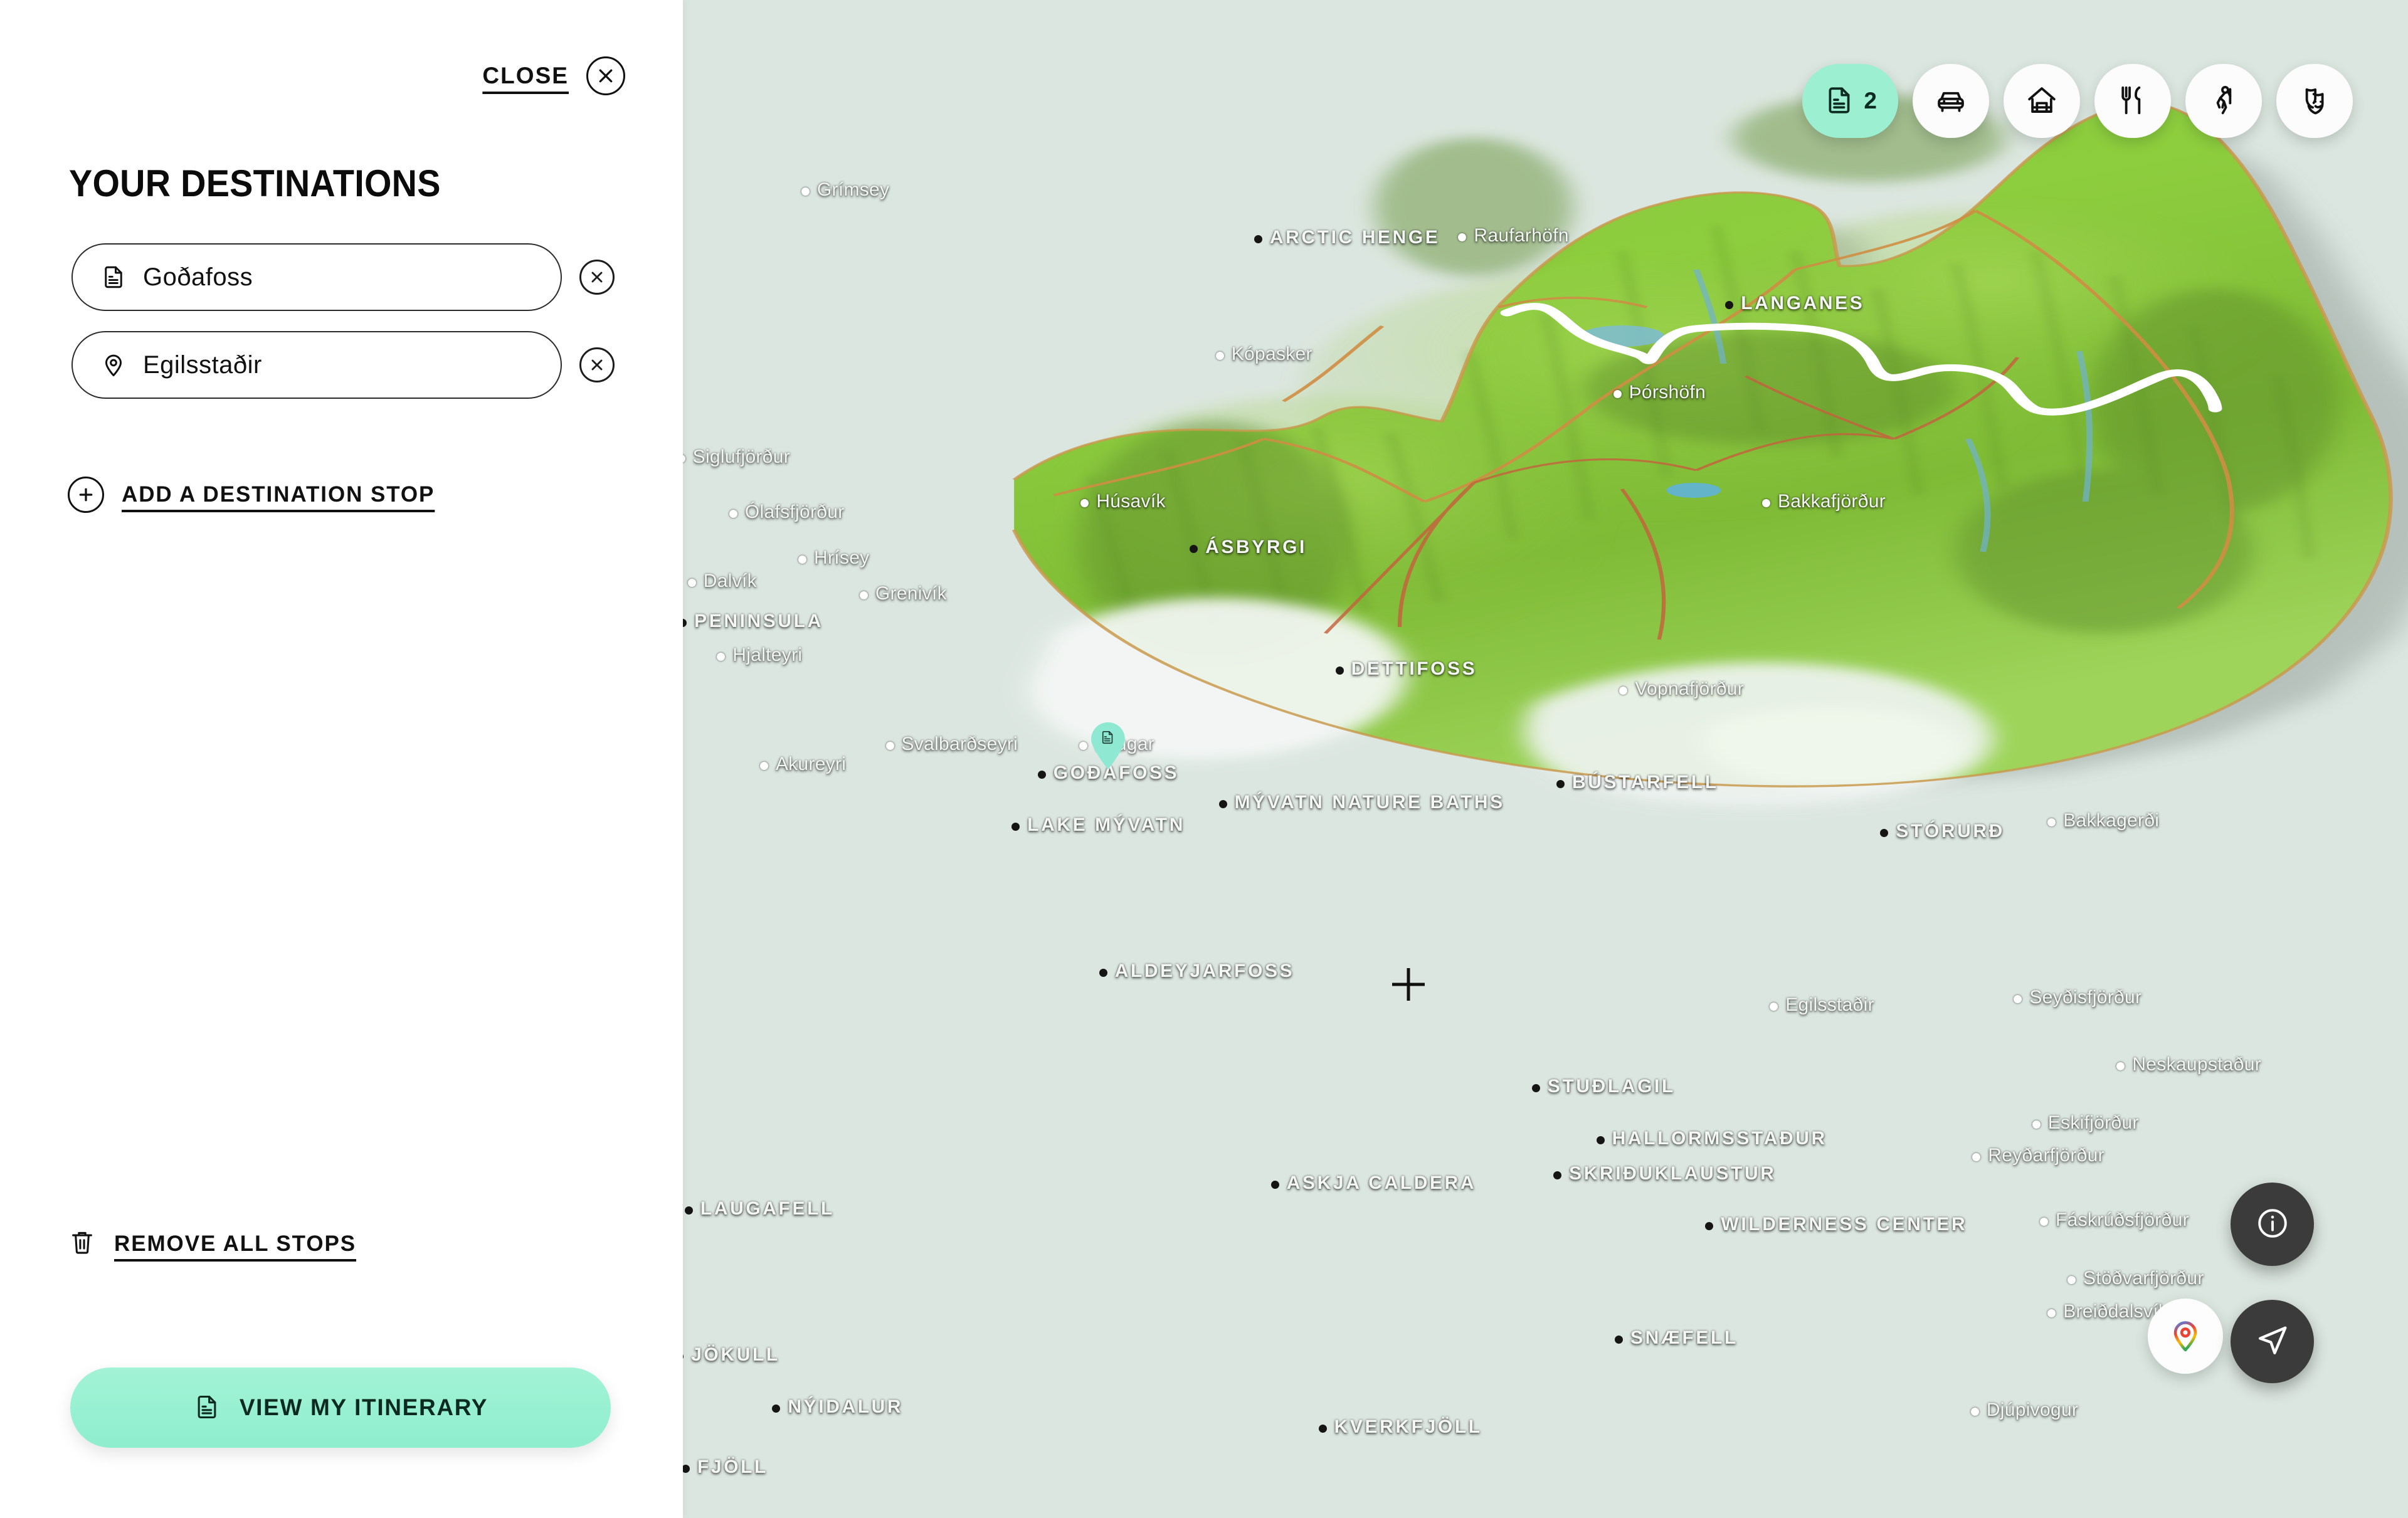  What do you see at coordinates (597, 364) in the screenshot?
I see `remove-destination-2-button` at bounding box center [597, 364].